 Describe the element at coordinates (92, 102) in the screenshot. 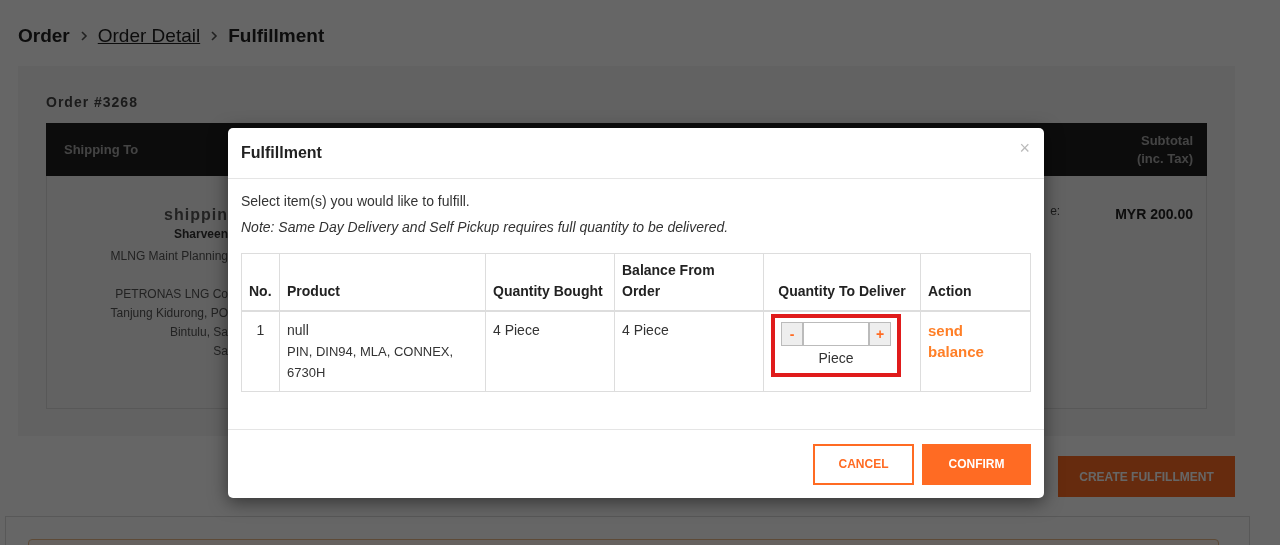

I see `order-title: Order #3268` at that location.